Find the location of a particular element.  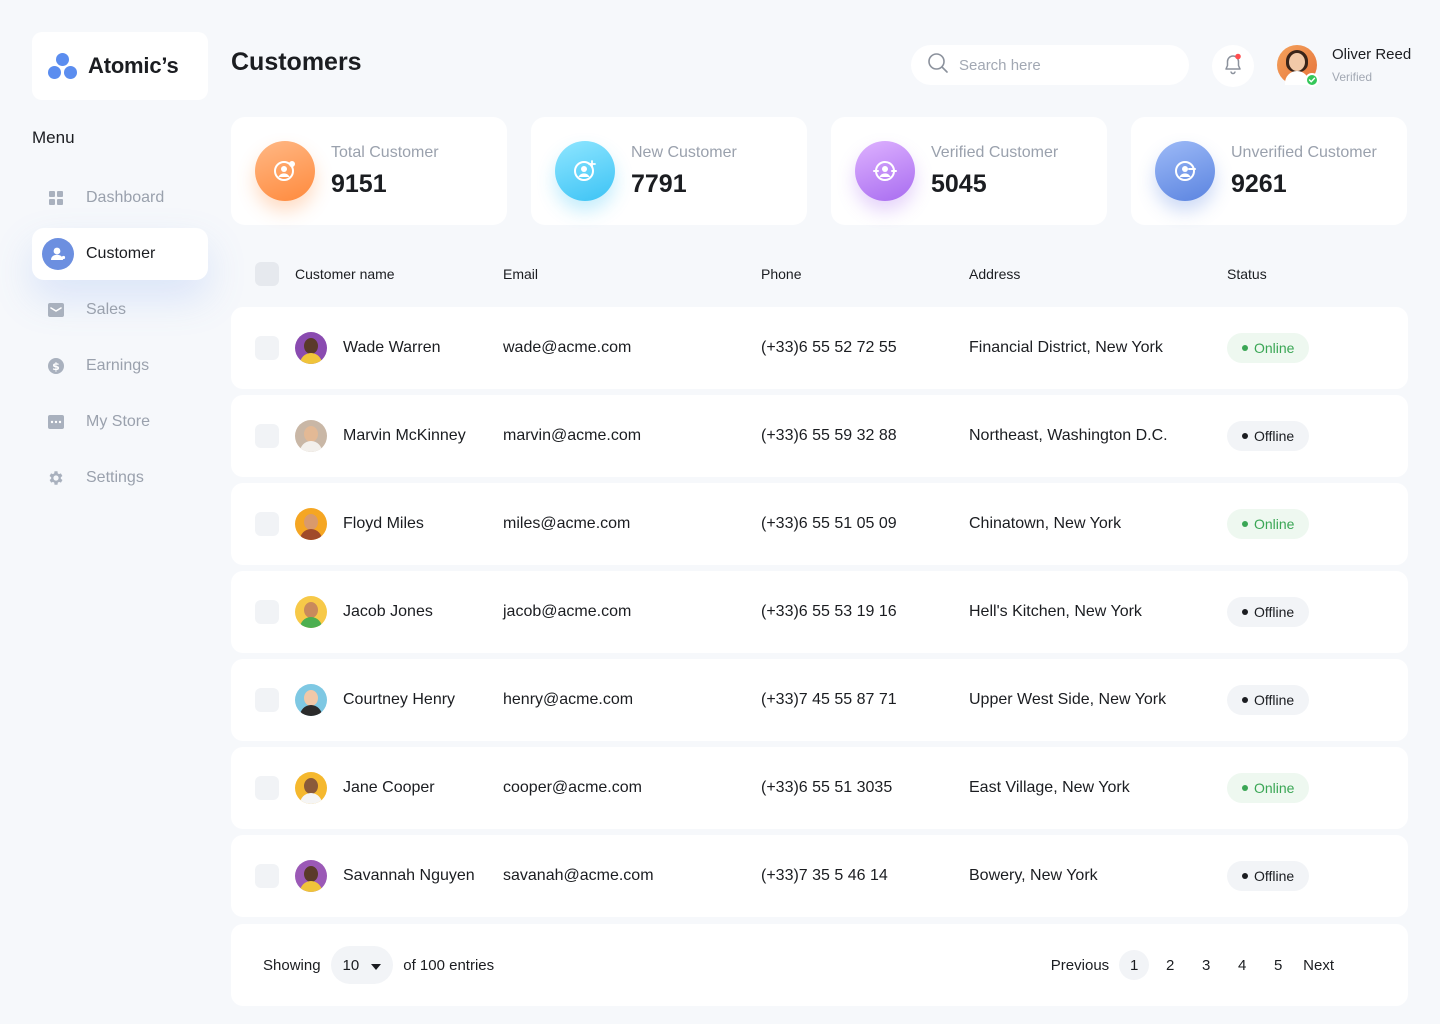

stat-value: 9151 is located at coordinates (359, 183).